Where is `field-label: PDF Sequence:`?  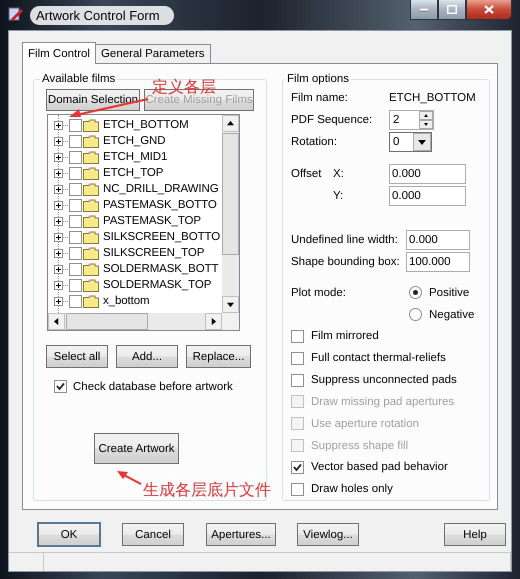
field-label: PDF Sequence: is located at coordinates (332, 120).